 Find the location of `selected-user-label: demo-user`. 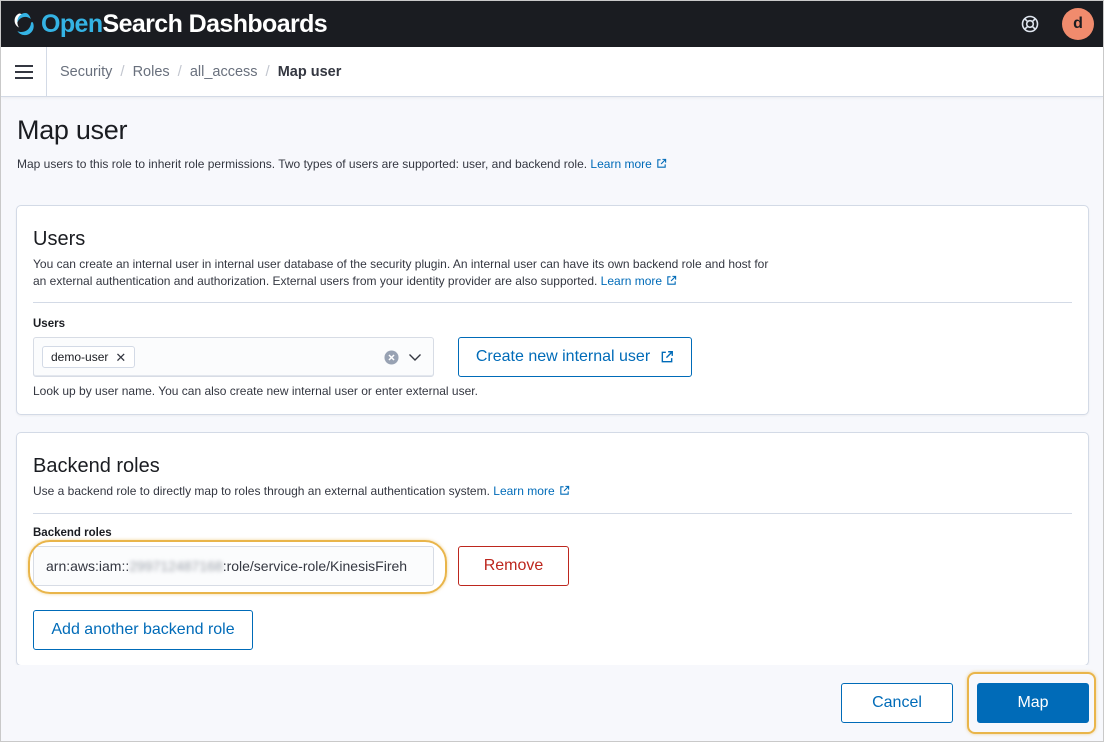

selected-user-label: demo-user is located at coordinates (80, 357).